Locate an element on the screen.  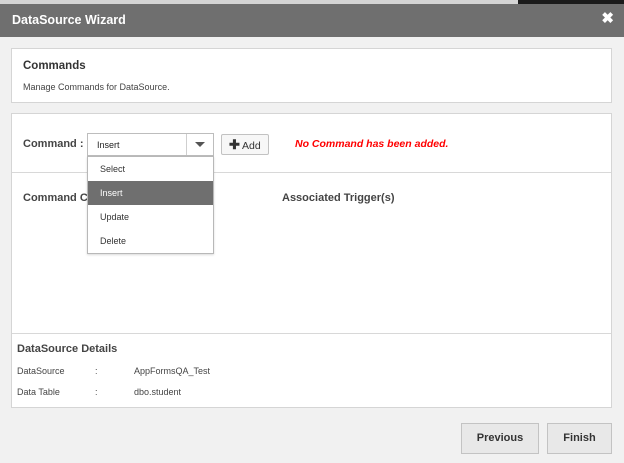
dialog-title: DataSource Wizard is located at coordinates (69, 20).